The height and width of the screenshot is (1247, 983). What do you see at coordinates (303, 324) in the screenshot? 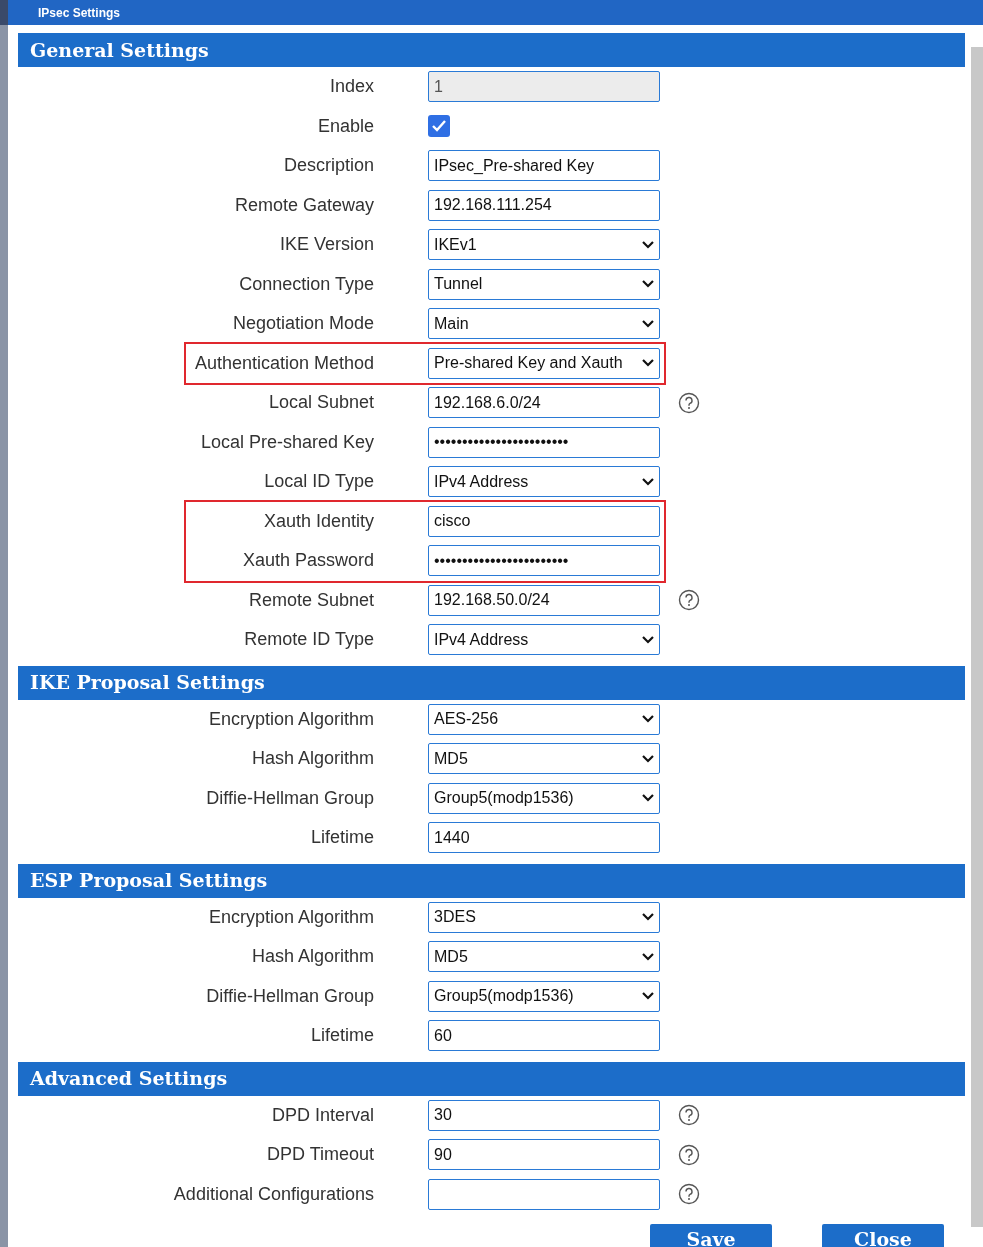
I see `field-label: Negotiation Mode` at bounding box center [303, 324].